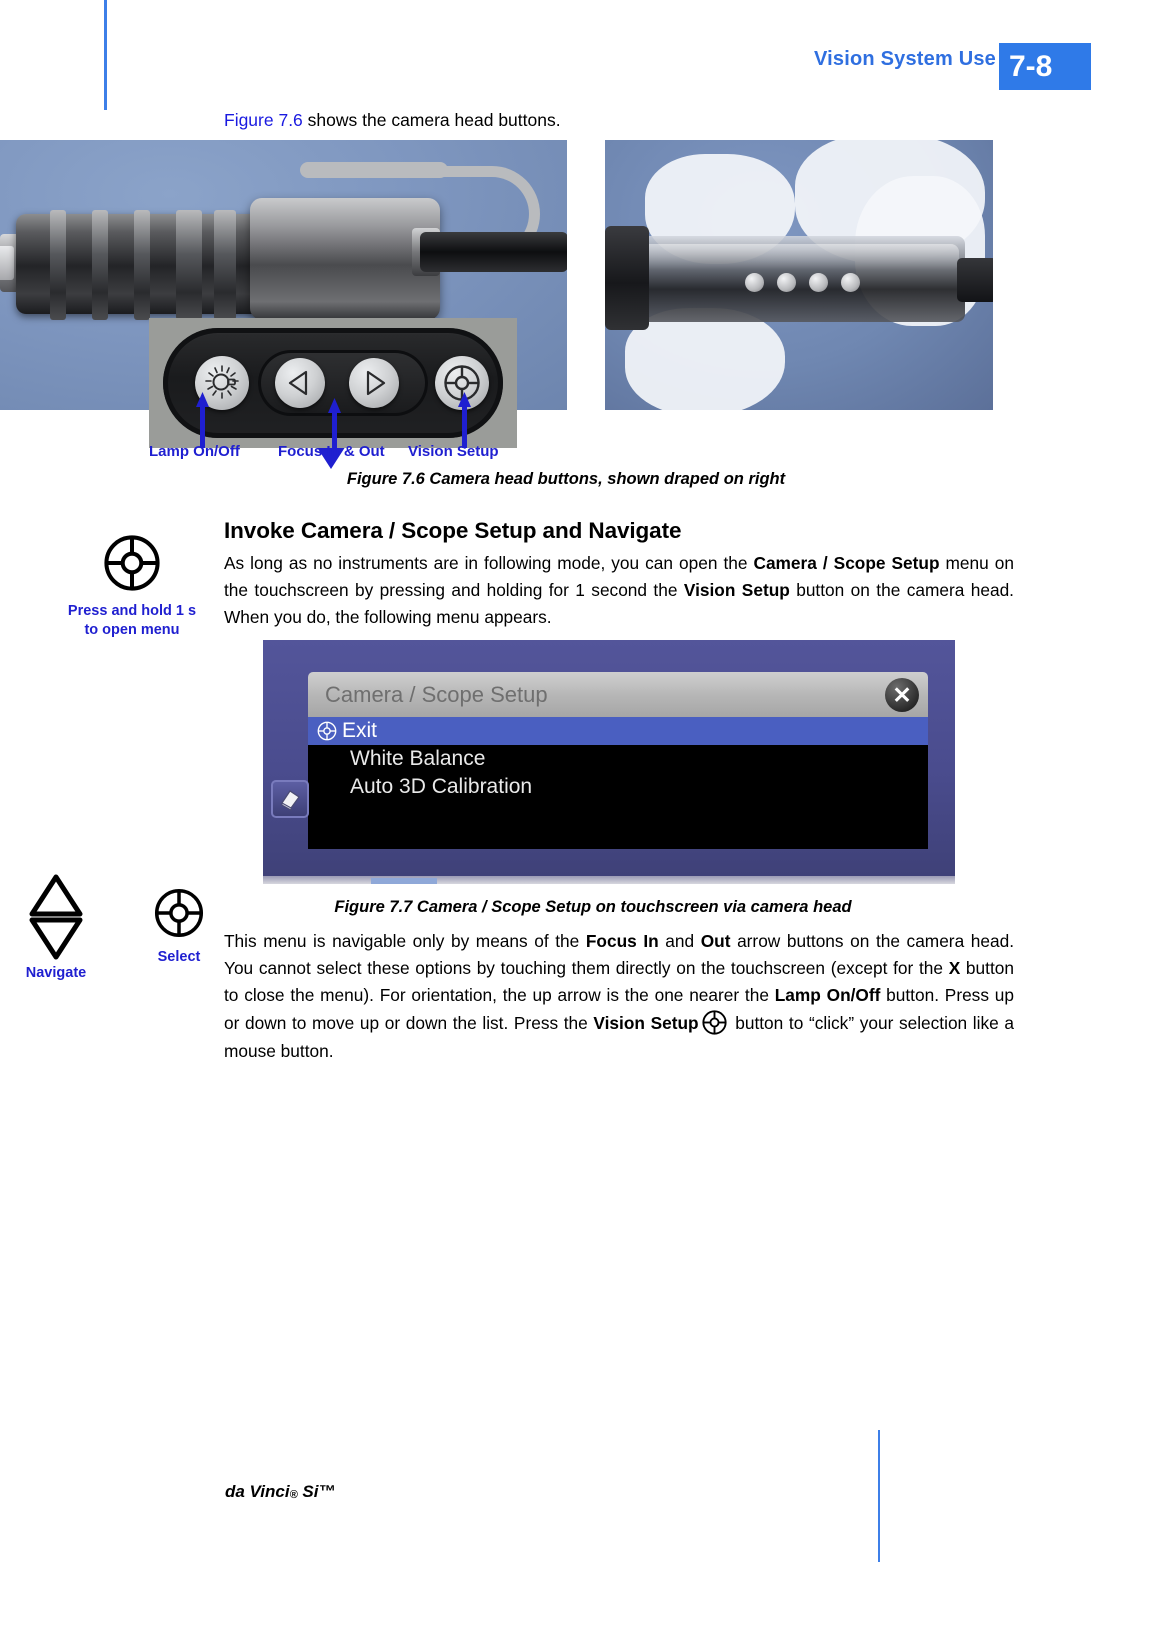 Image resolution: width=1156 pixels, height=1650 pixels. I want to click on menu-window-title: Camera / Scope Setup, so click(436, 694).